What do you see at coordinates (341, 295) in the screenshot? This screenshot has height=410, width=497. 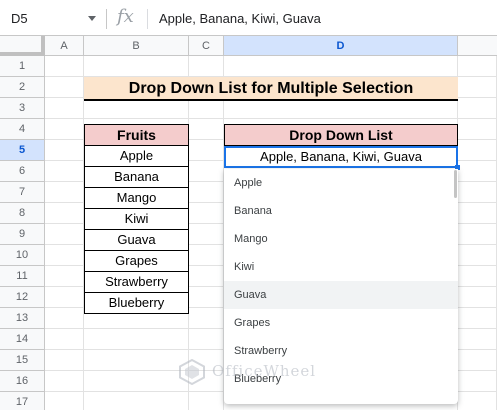 I see `dropdown-option-hovered: Guava` at bounding box center [341, 295].